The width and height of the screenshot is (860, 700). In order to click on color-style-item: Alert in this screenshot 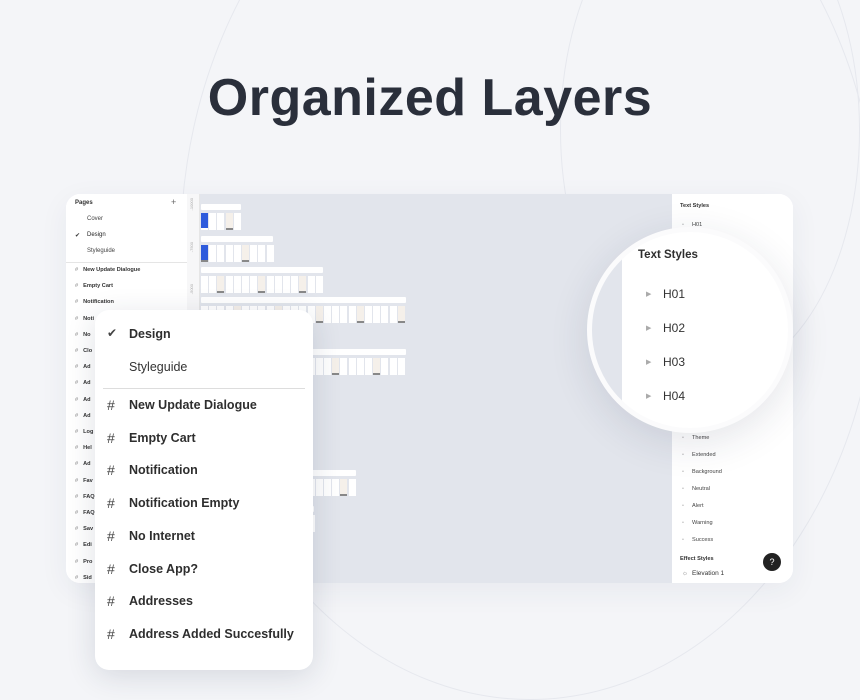, I will do `click(698, 506)`.